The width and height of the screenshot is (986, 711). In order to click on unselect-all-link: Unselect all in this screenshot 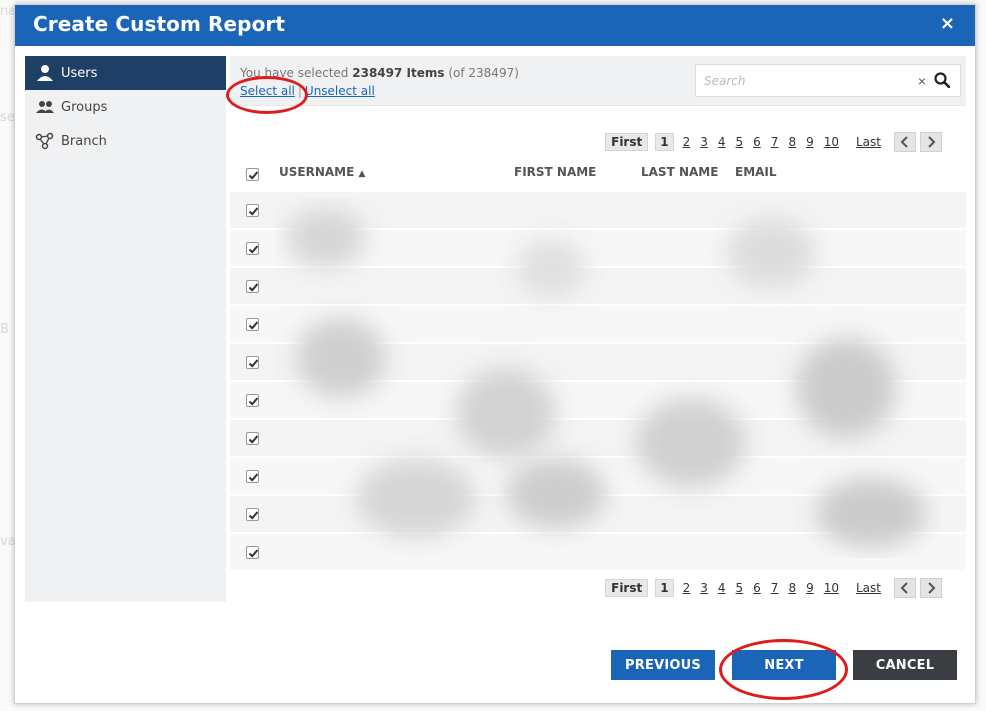, I will do `click(340, 91)`.